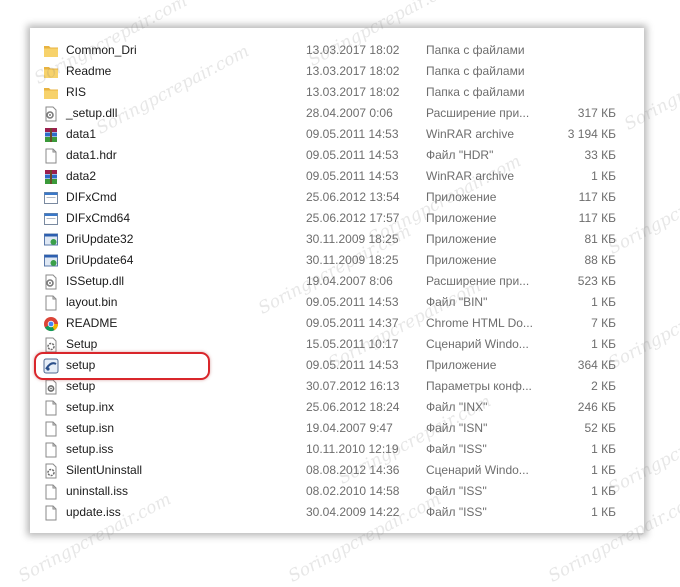 The image size is (680, 587). I want to click on file-date-modified: 10.11.2010 12:19, so click(352, 449).